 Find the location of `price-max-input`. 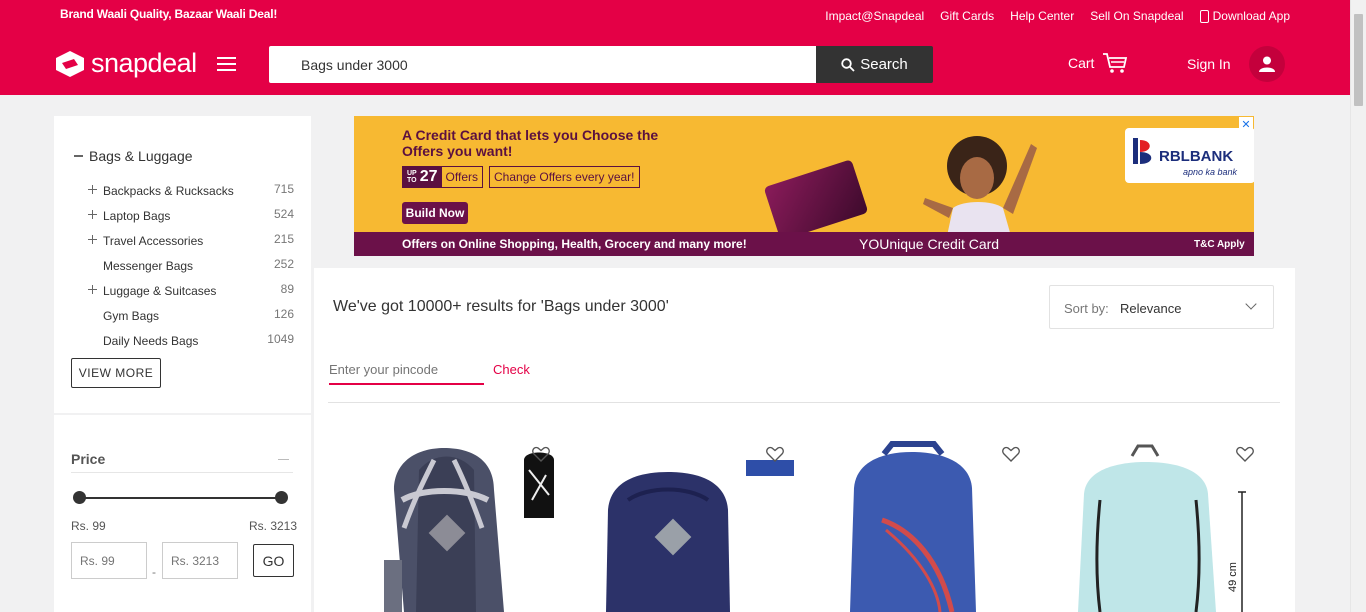

price-max-input is located at coordinates (200, 560).